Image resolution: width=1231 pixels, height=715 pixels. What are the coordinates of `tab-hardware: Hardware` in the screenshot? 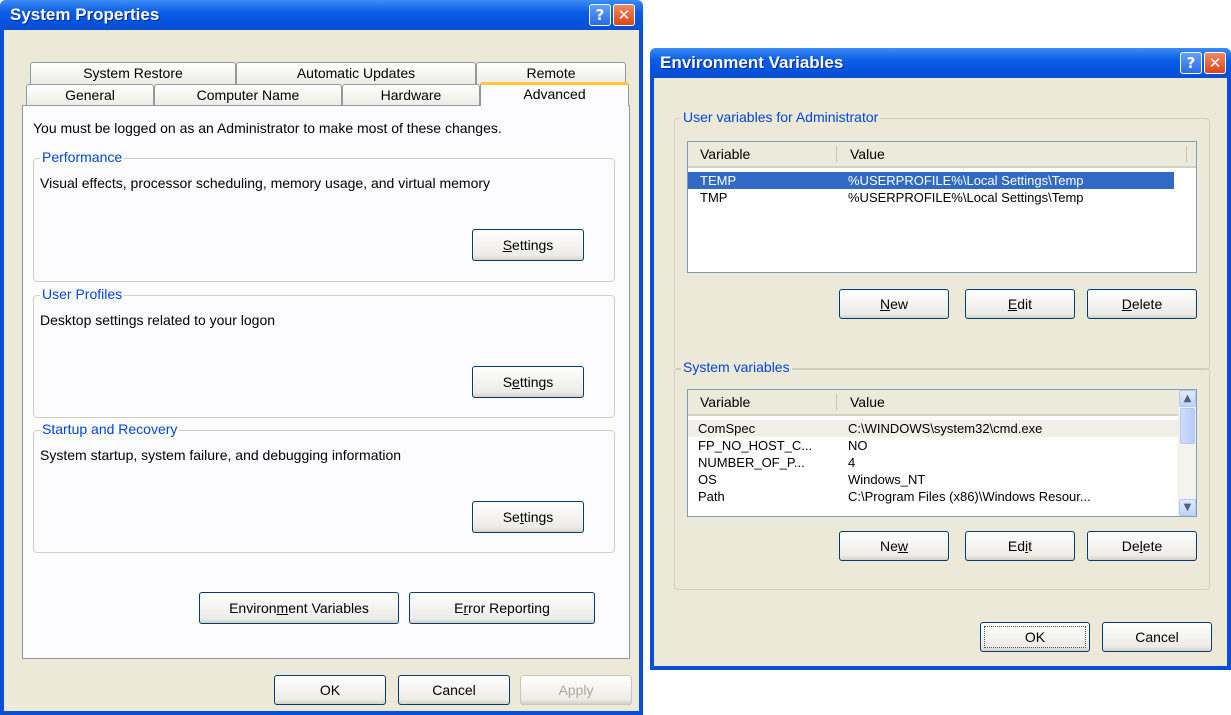 It's located at (411, 95).